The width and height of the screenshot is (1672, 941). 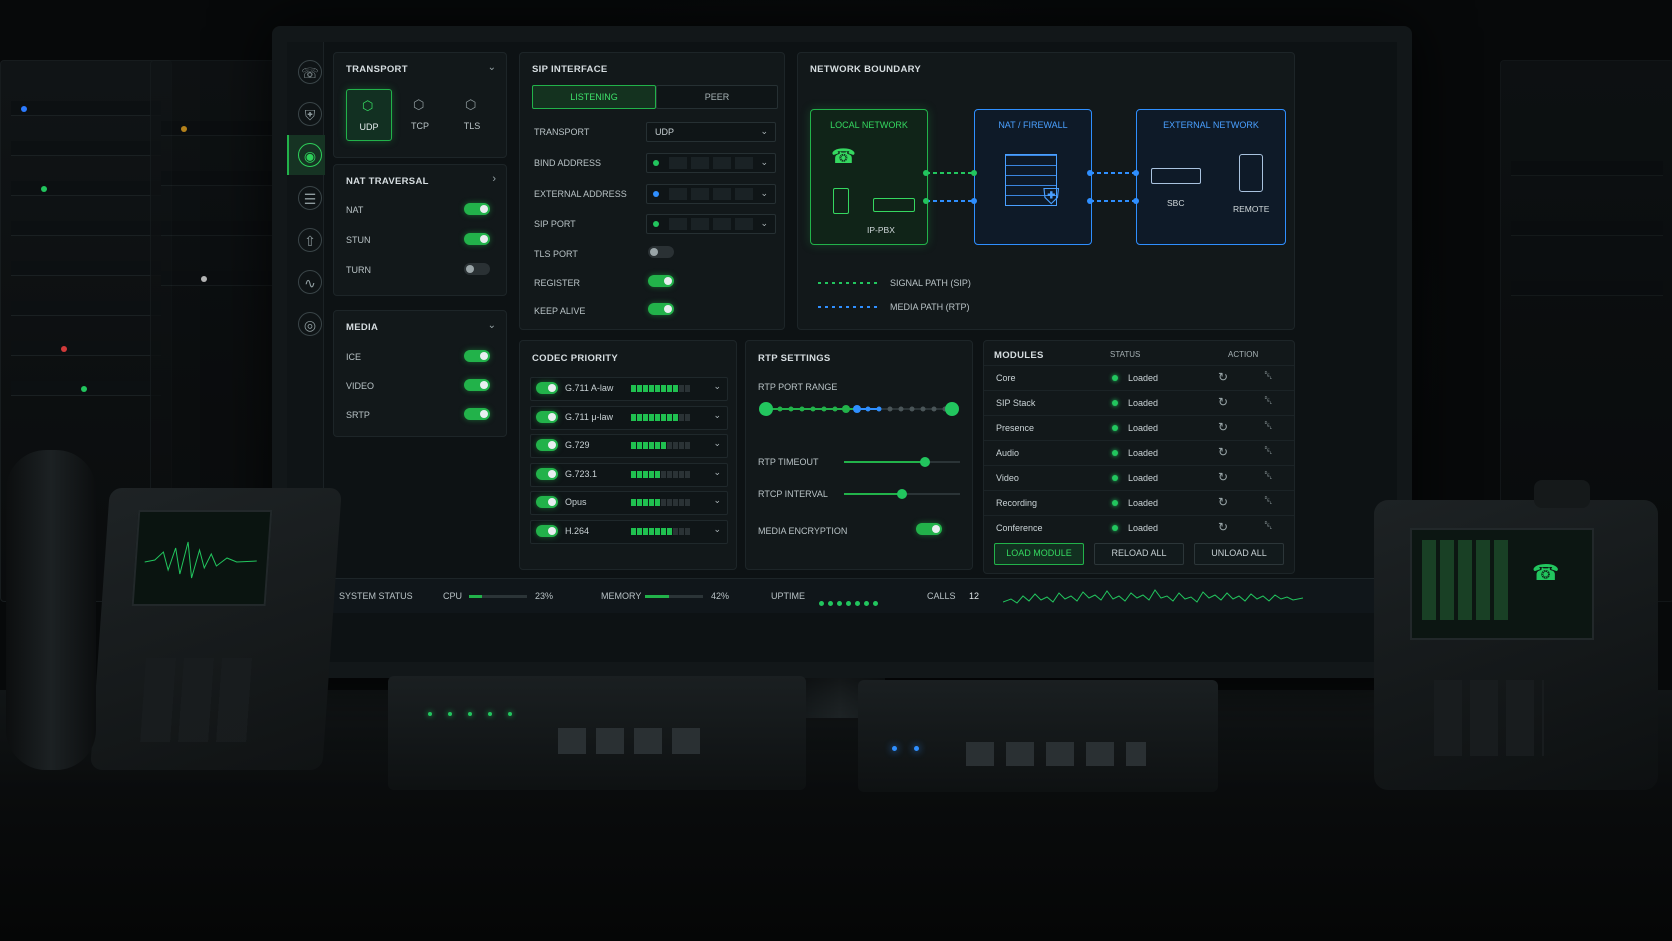 I want to click on sip-port-field: ⌄, so click(x=711, y=224).